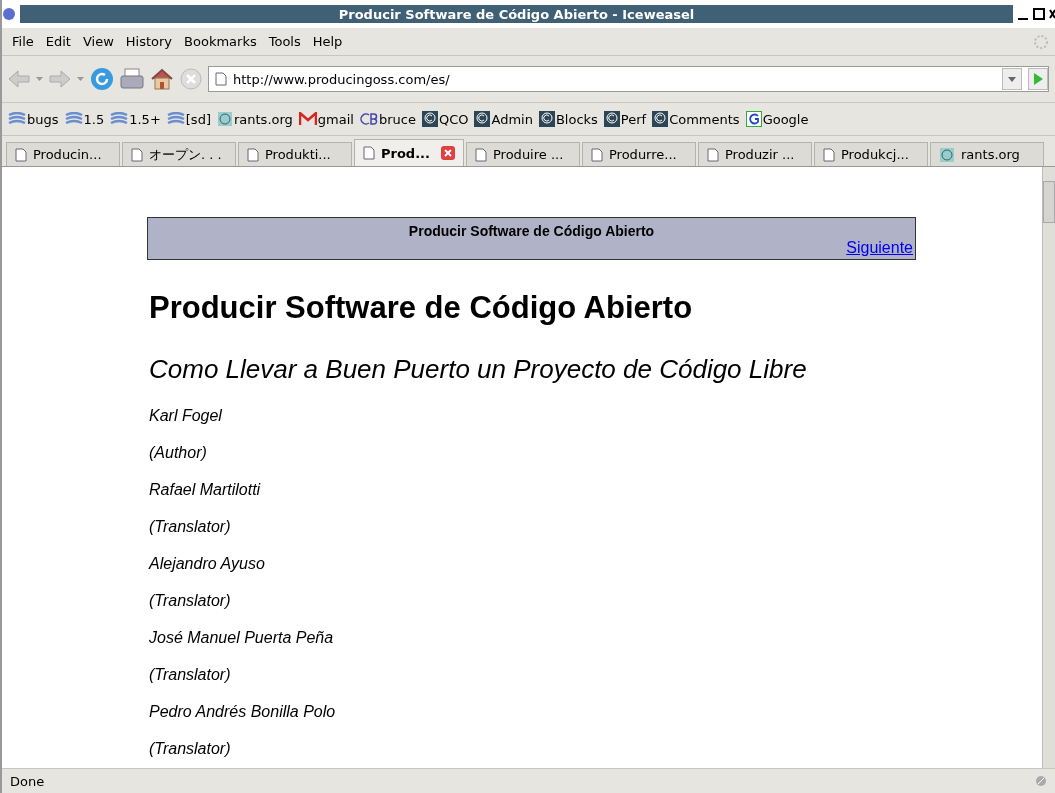 This screenshot has width=1055, height=793. I want to click on app-icon, so click(9, 14).